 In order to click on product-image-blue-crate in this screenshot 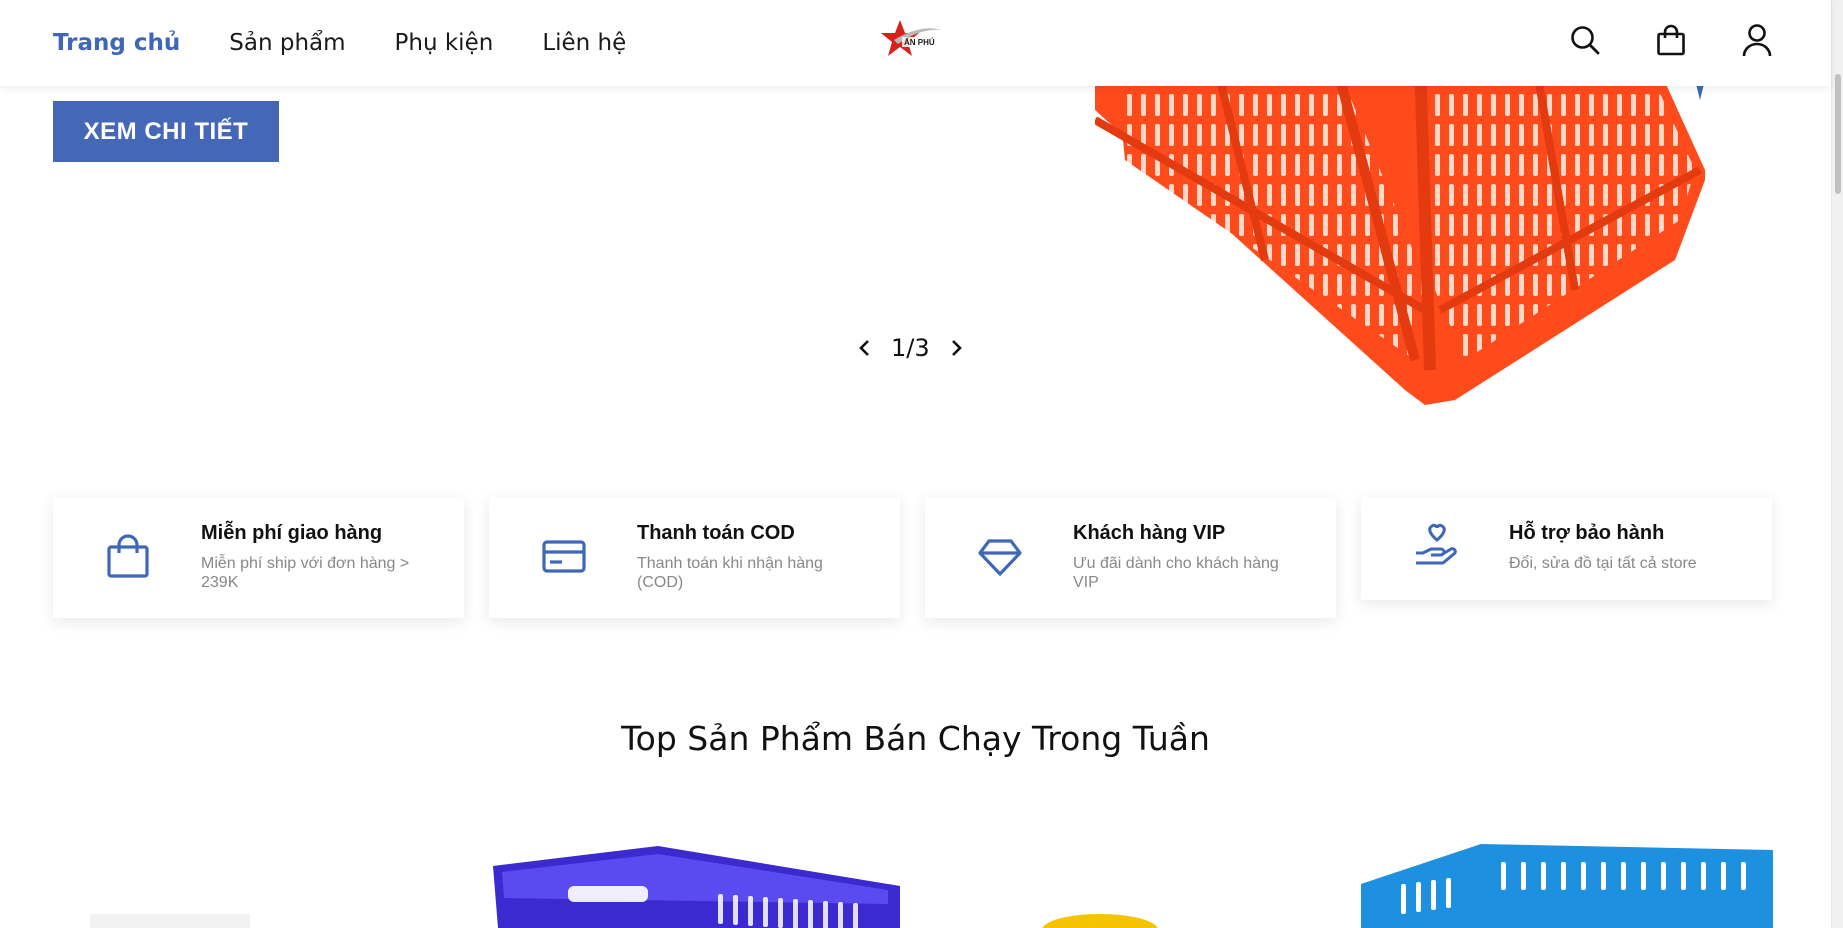, I will do `click(1567, 886)`.